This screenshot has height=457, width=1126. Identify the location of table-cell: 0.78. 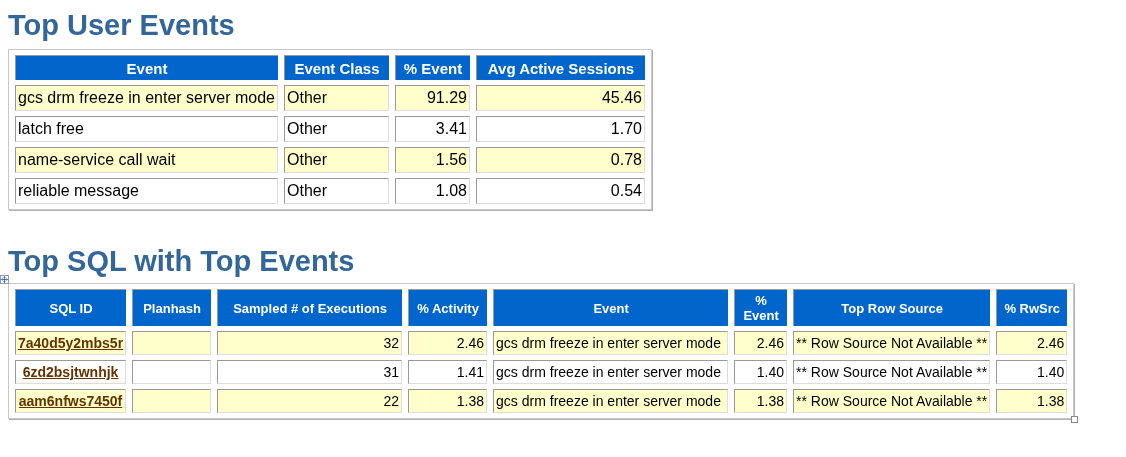
(560, 160).